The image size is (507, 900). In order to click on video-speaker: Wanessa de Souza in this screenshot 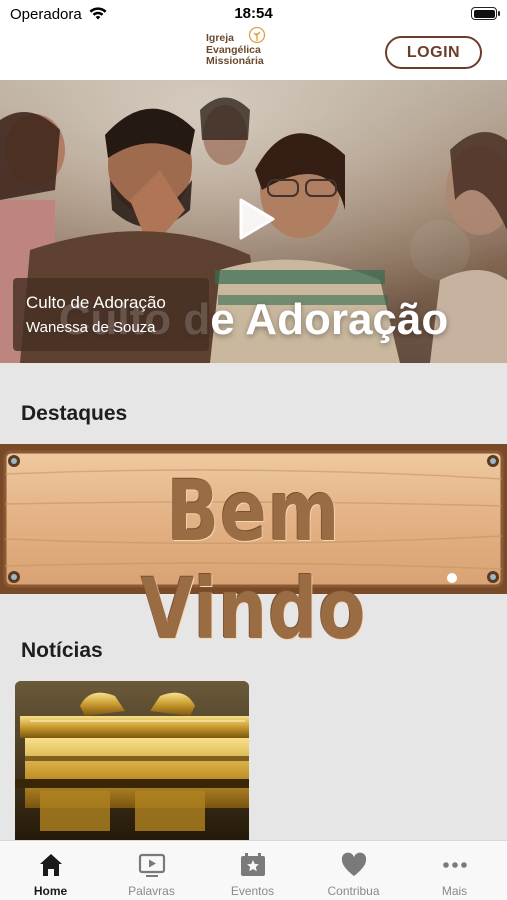, I will do `click(91, 327)`.